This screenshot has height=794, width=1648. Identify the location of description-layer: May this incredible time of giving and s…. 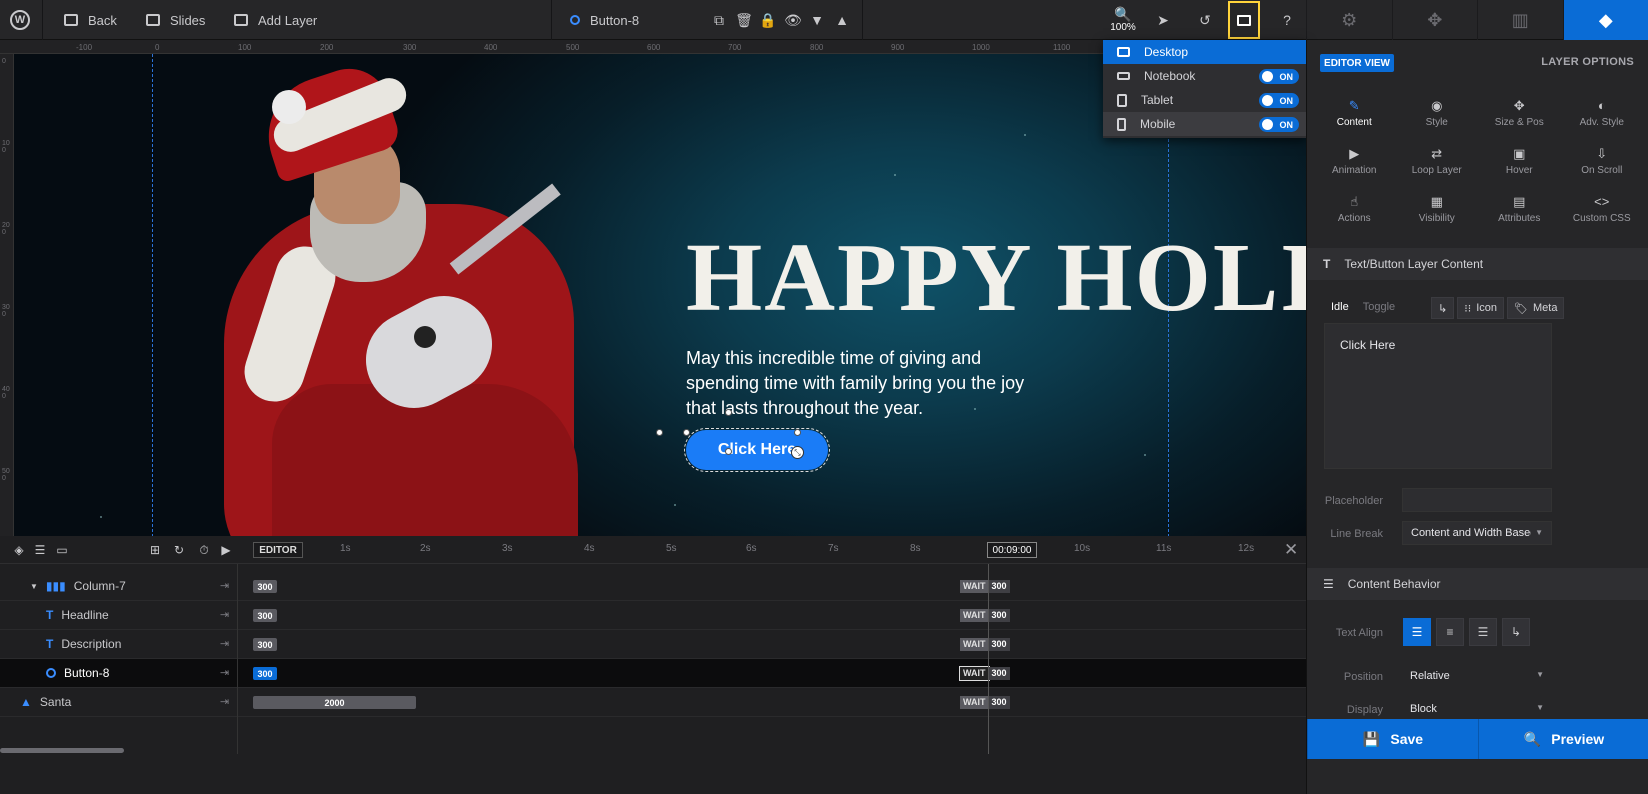
(866, 383).